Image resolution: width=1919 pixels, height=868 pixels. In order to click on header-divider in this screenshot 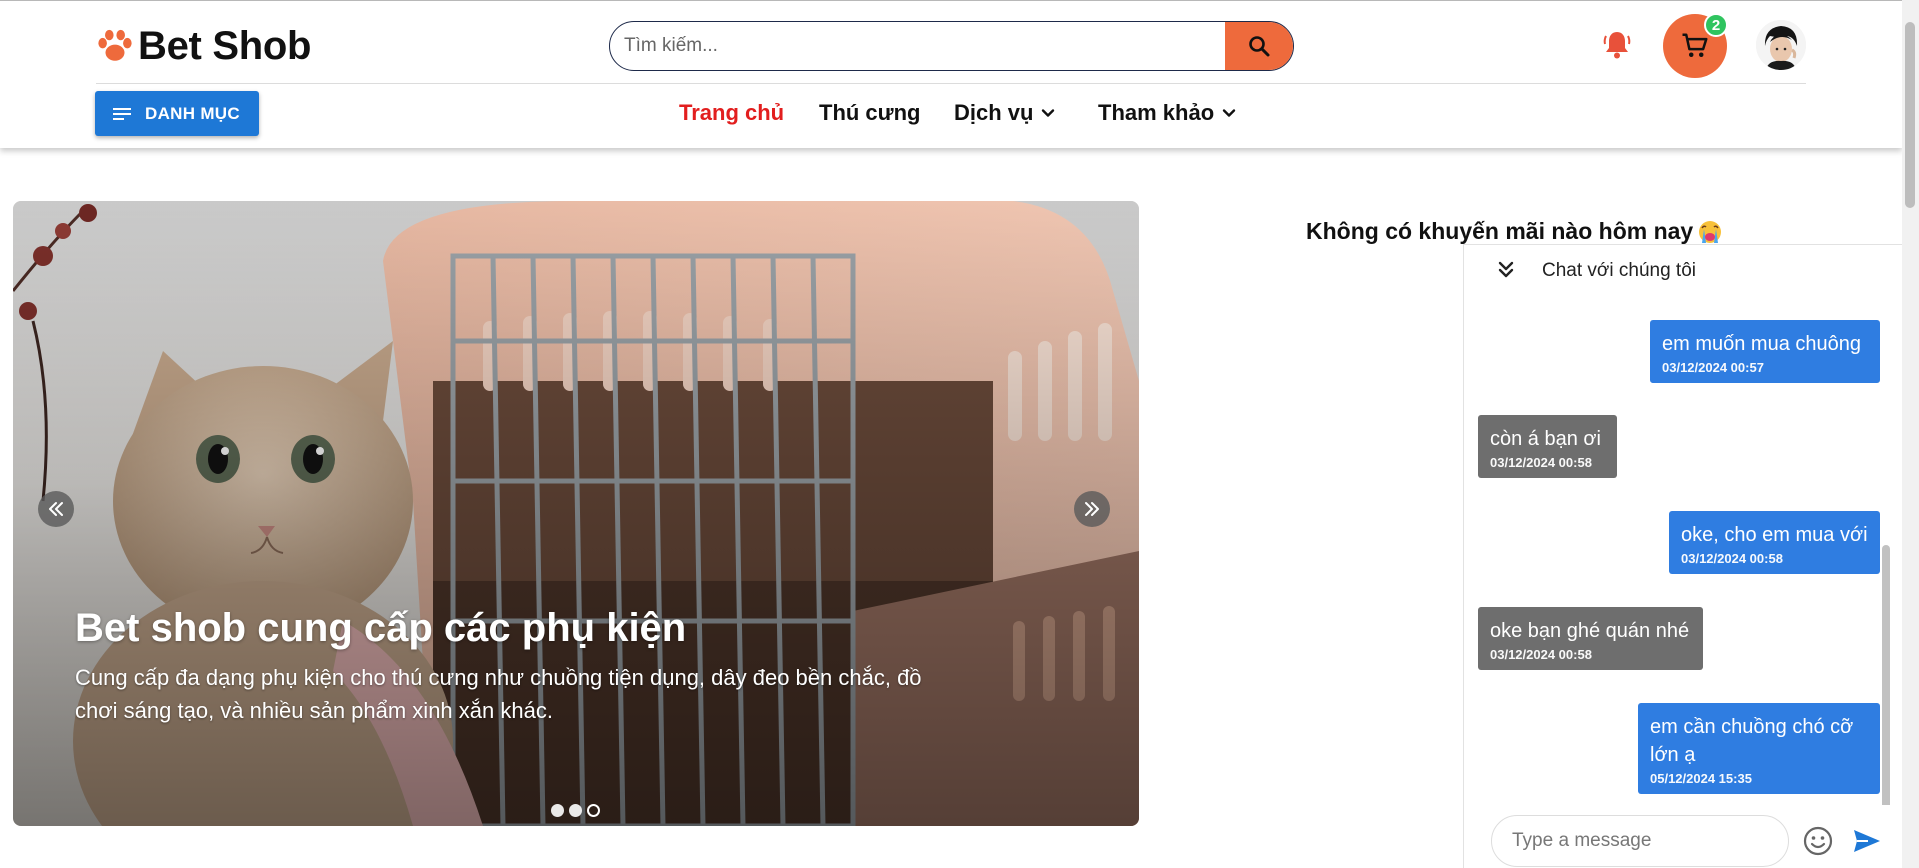, I will do `click(951, 83)`.